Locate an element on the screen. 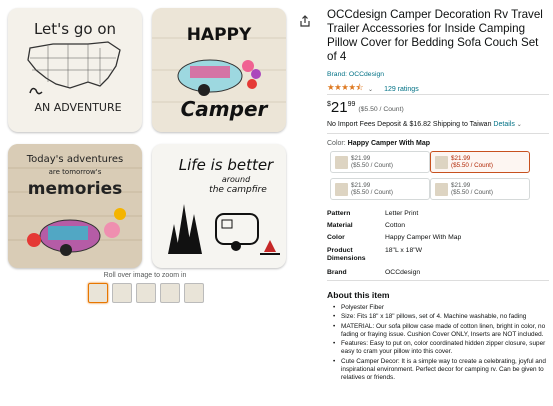 This screenshot has width=553, height=406. pillow-image-happy-camper: HAPPY Camper is located at coordinates (219, 70).